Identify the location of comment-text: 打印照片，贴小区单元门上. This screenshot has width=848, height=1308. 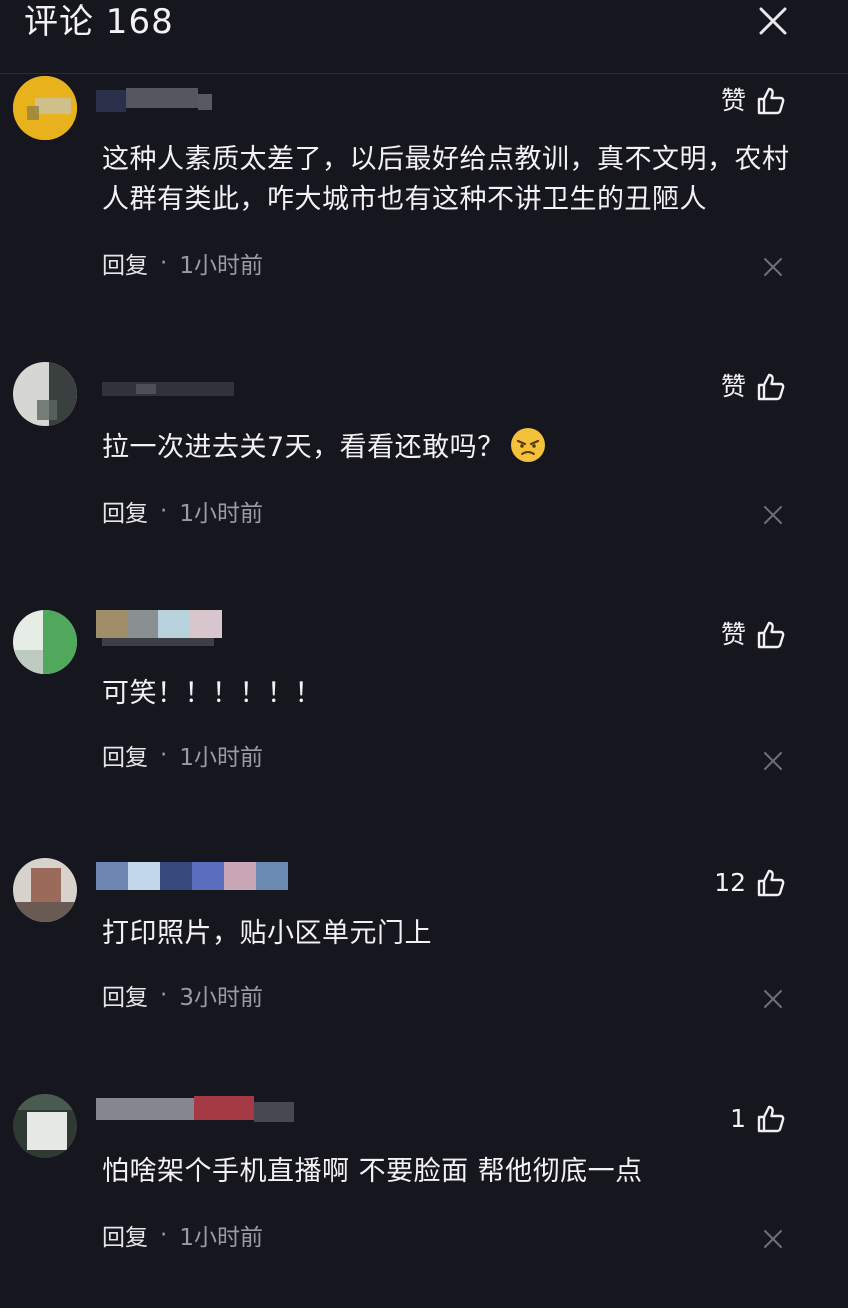
(267, 933).